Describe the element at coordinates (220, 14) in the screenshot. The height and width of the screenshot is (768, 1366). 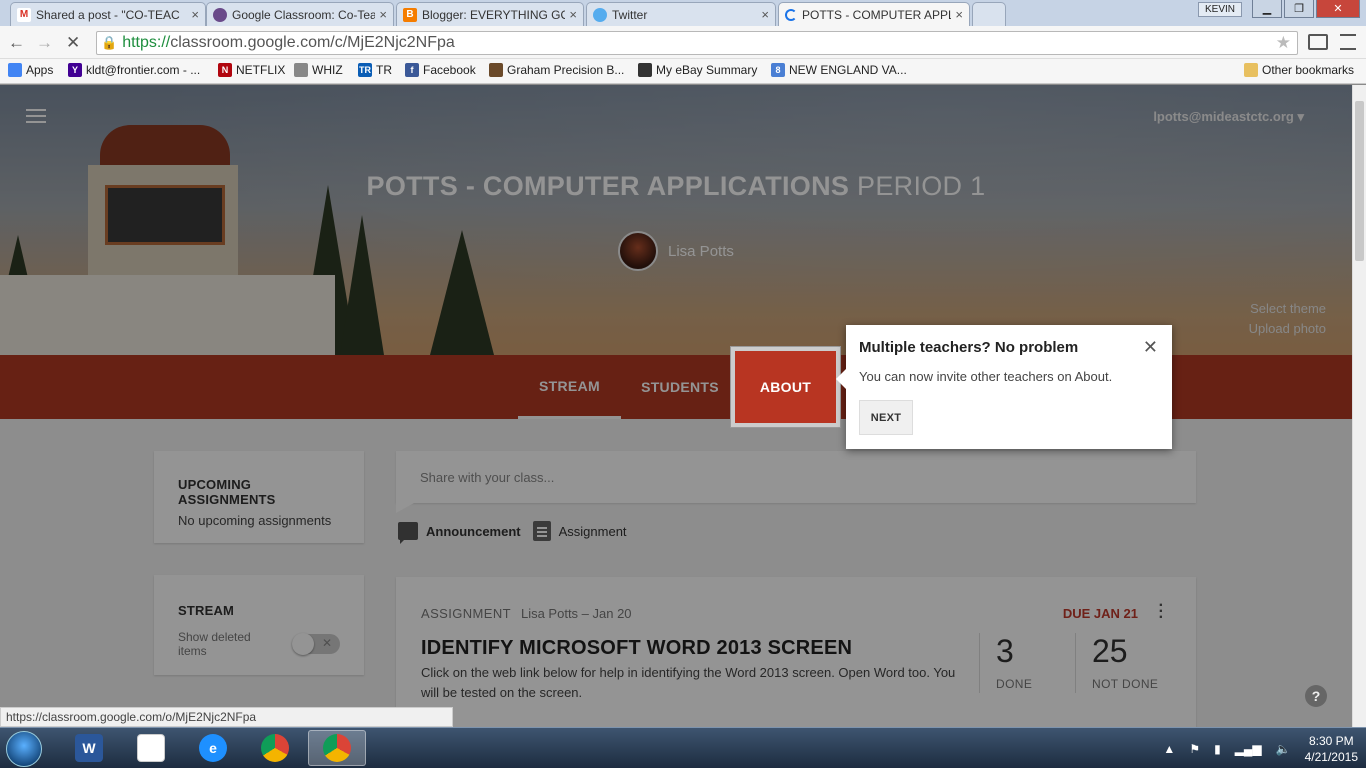
I see `classroom-icon` at that location.